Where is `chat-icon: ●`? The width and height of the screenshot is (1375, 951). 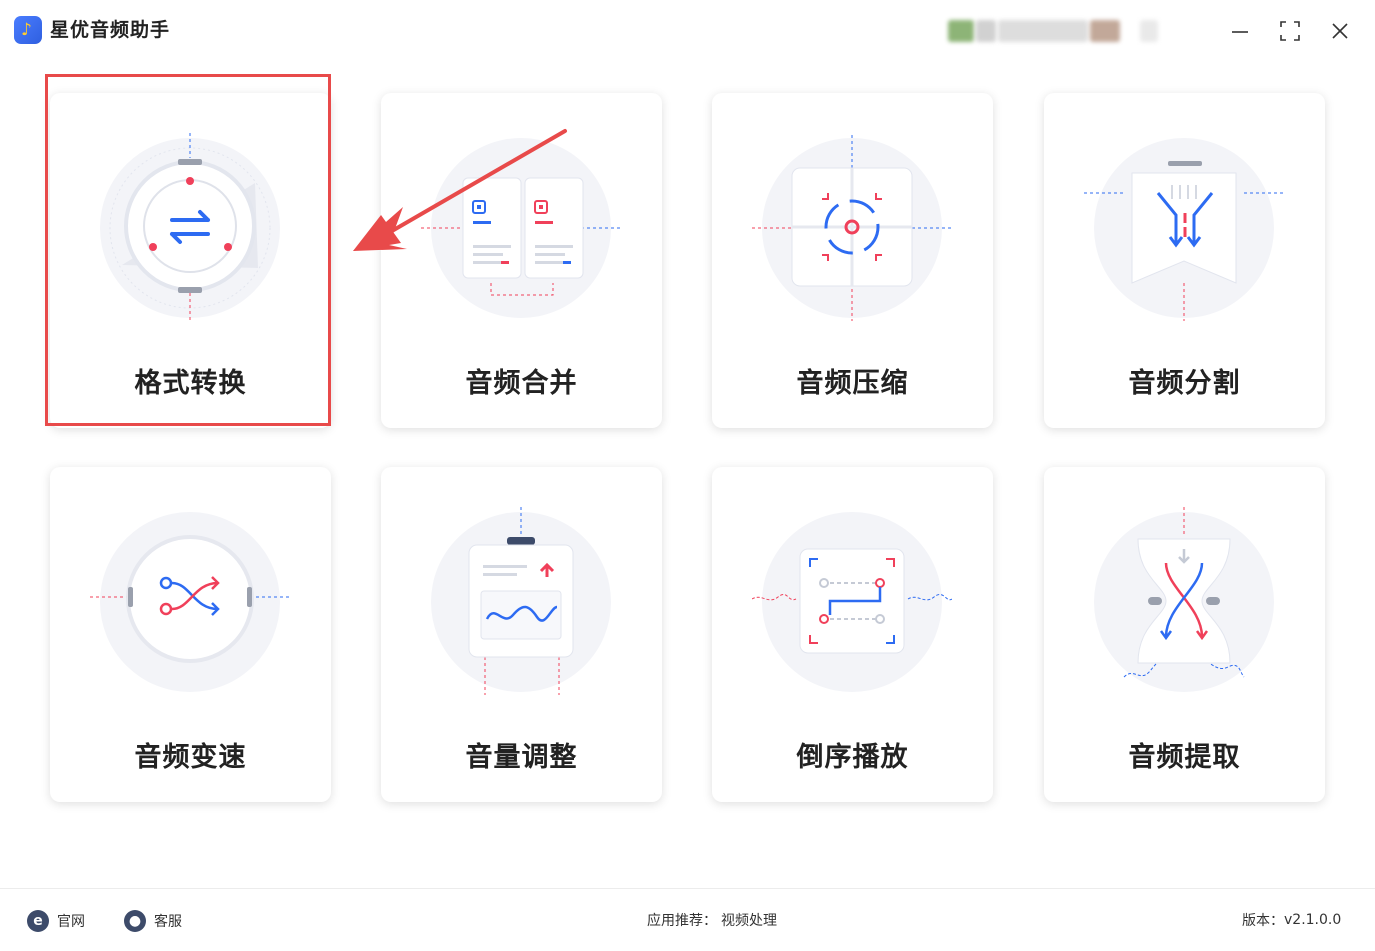 chat-icon: ● is located at coordinates (135, 921).